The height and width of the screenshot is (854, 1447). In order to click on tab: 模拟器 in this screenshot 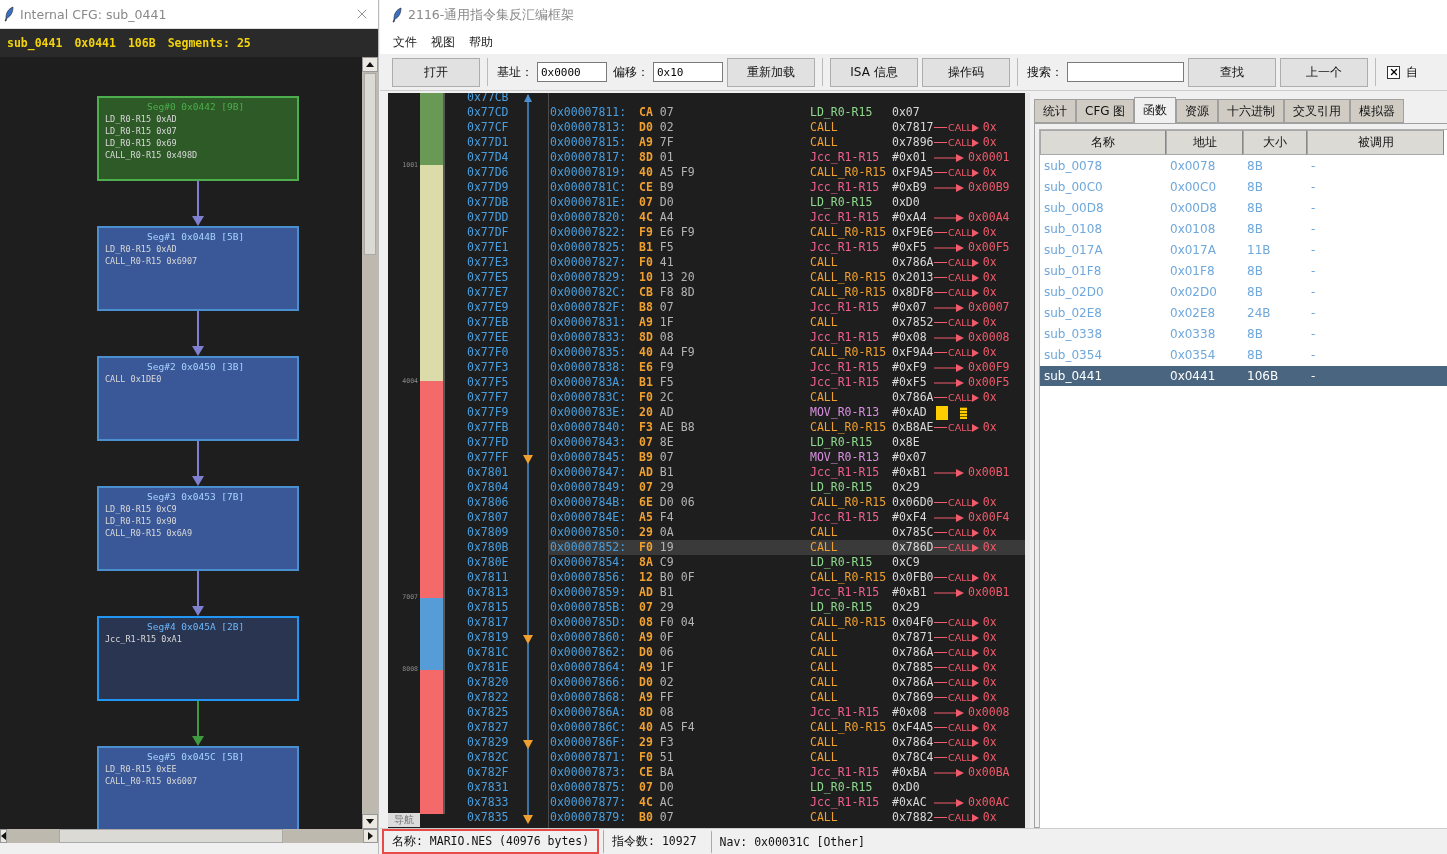, I will do `click(1377, 111)`.